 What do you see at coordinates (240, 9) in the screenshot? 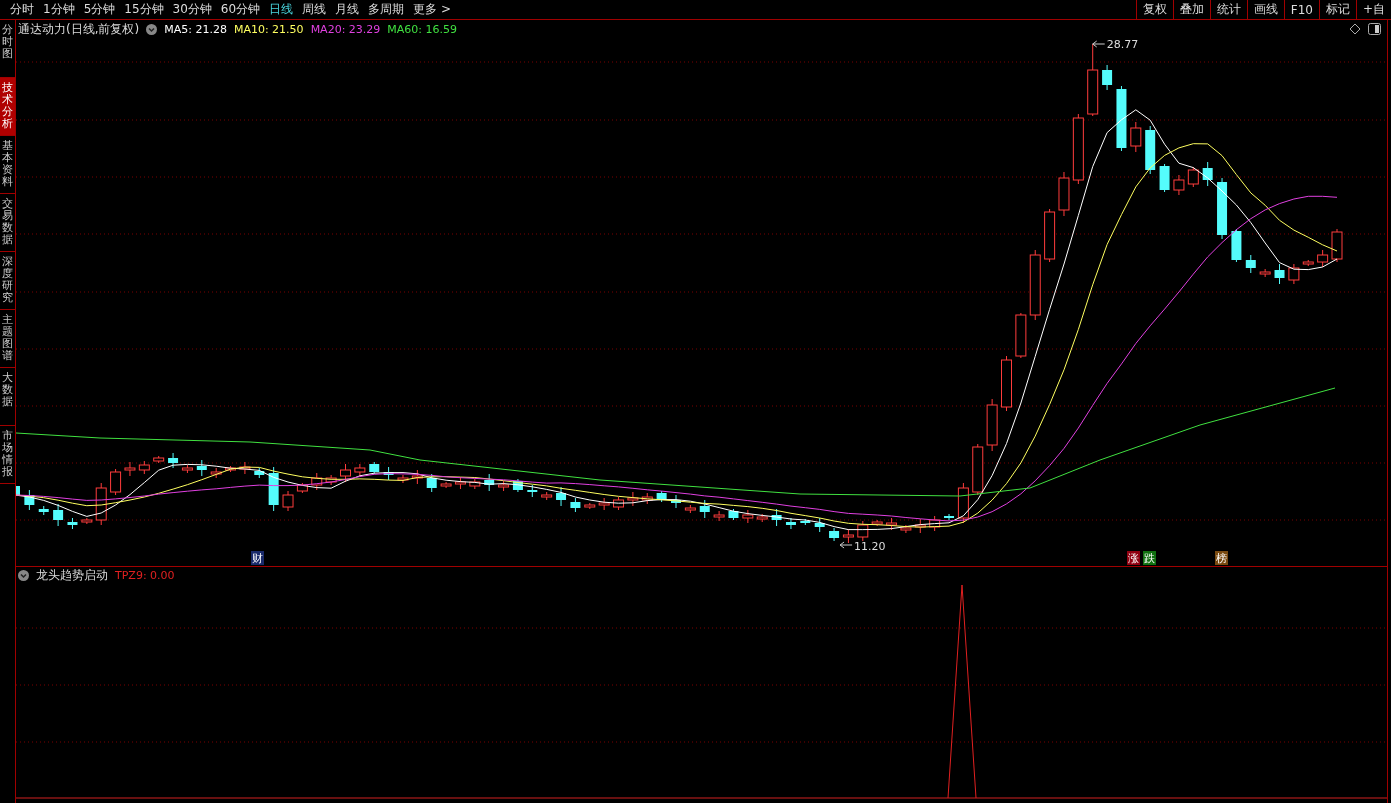
I see `period-tab: 60分钟` at bounding box center [240, 9].